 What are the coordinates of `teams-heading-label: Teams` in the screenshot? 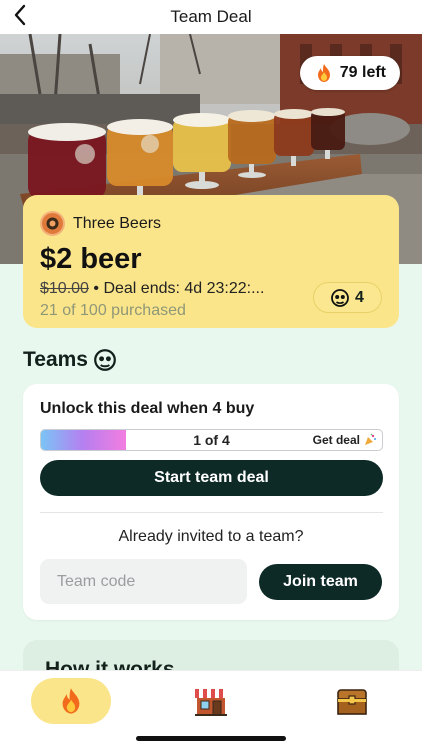 It's located at (55, 359).